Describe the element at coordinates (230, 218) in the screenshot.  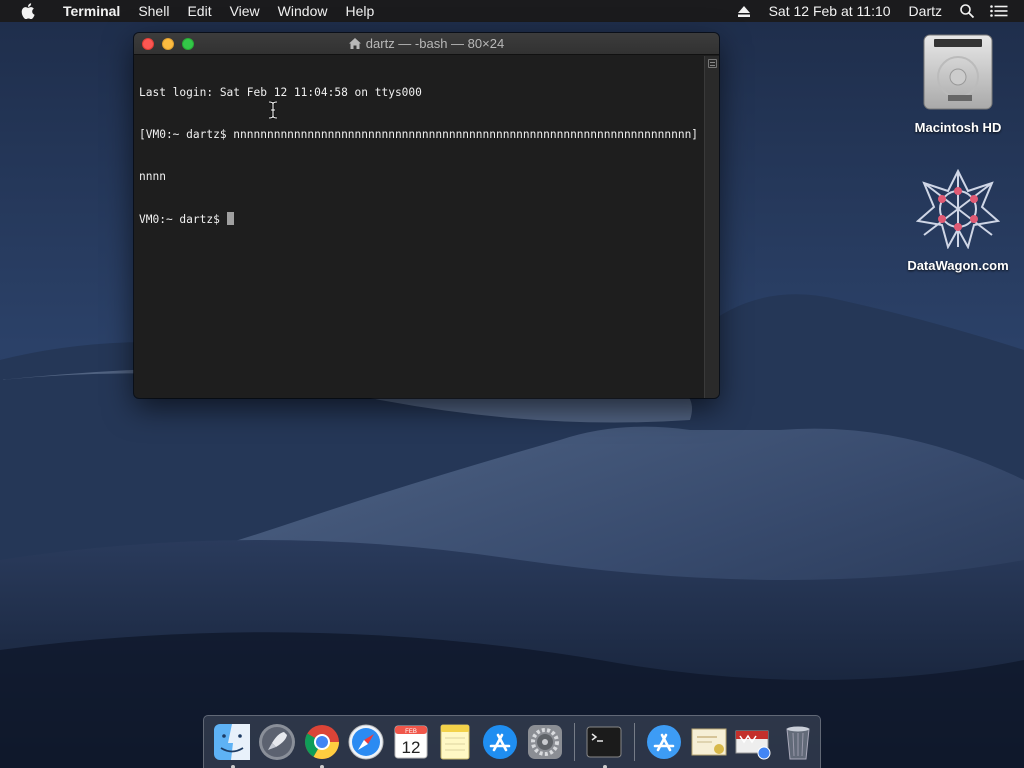
I see `text-cursor` at that location.